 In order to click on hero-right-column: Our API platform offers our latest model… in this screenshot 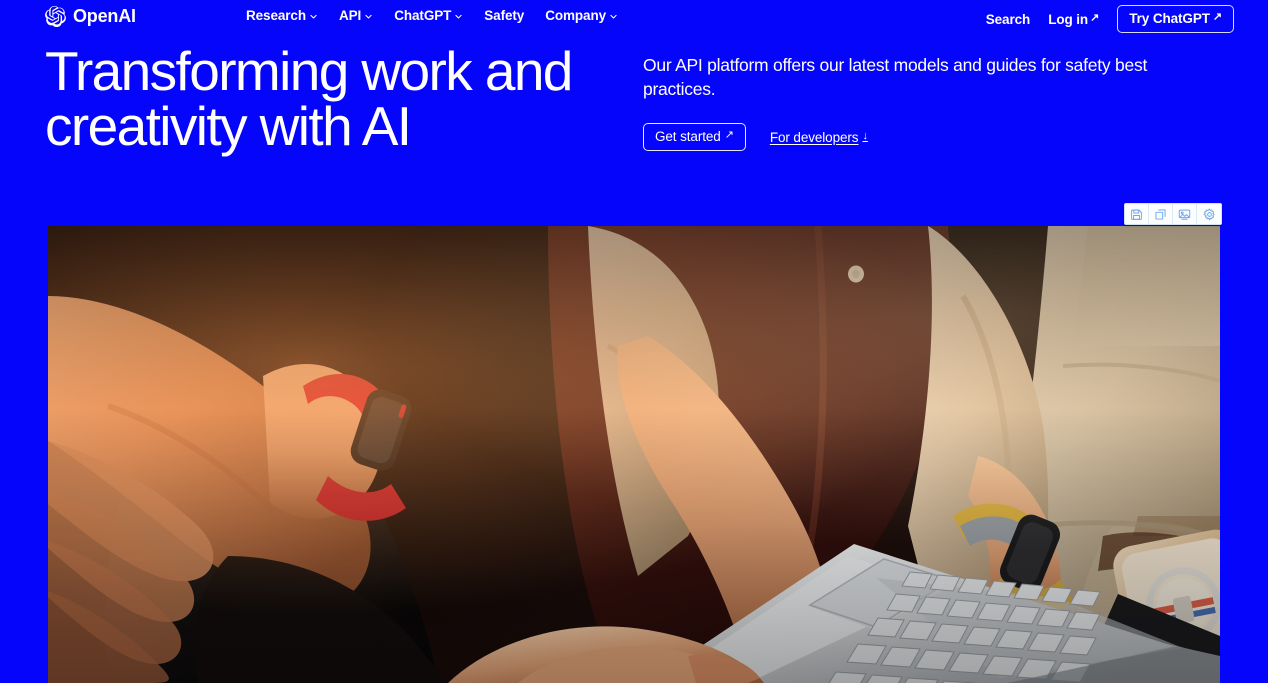, I will do `click(933, 103)`.